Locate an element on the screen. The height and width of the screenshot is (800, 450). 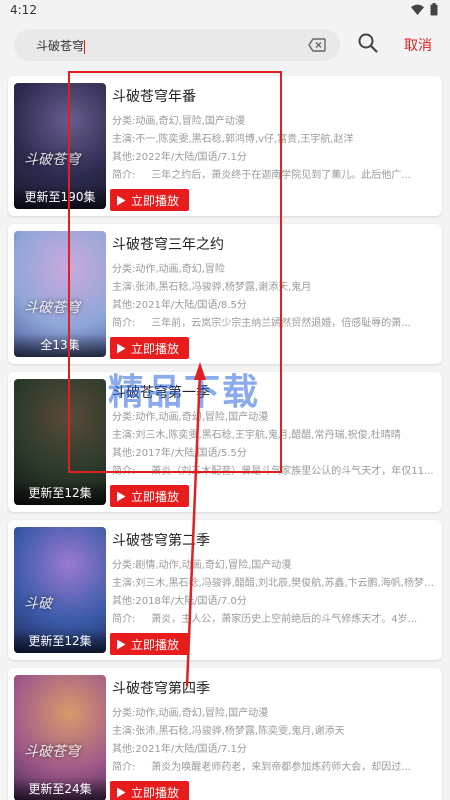
other-value: 2018年/大陆/国语/7.0分 is located at coordinates (191, 601).